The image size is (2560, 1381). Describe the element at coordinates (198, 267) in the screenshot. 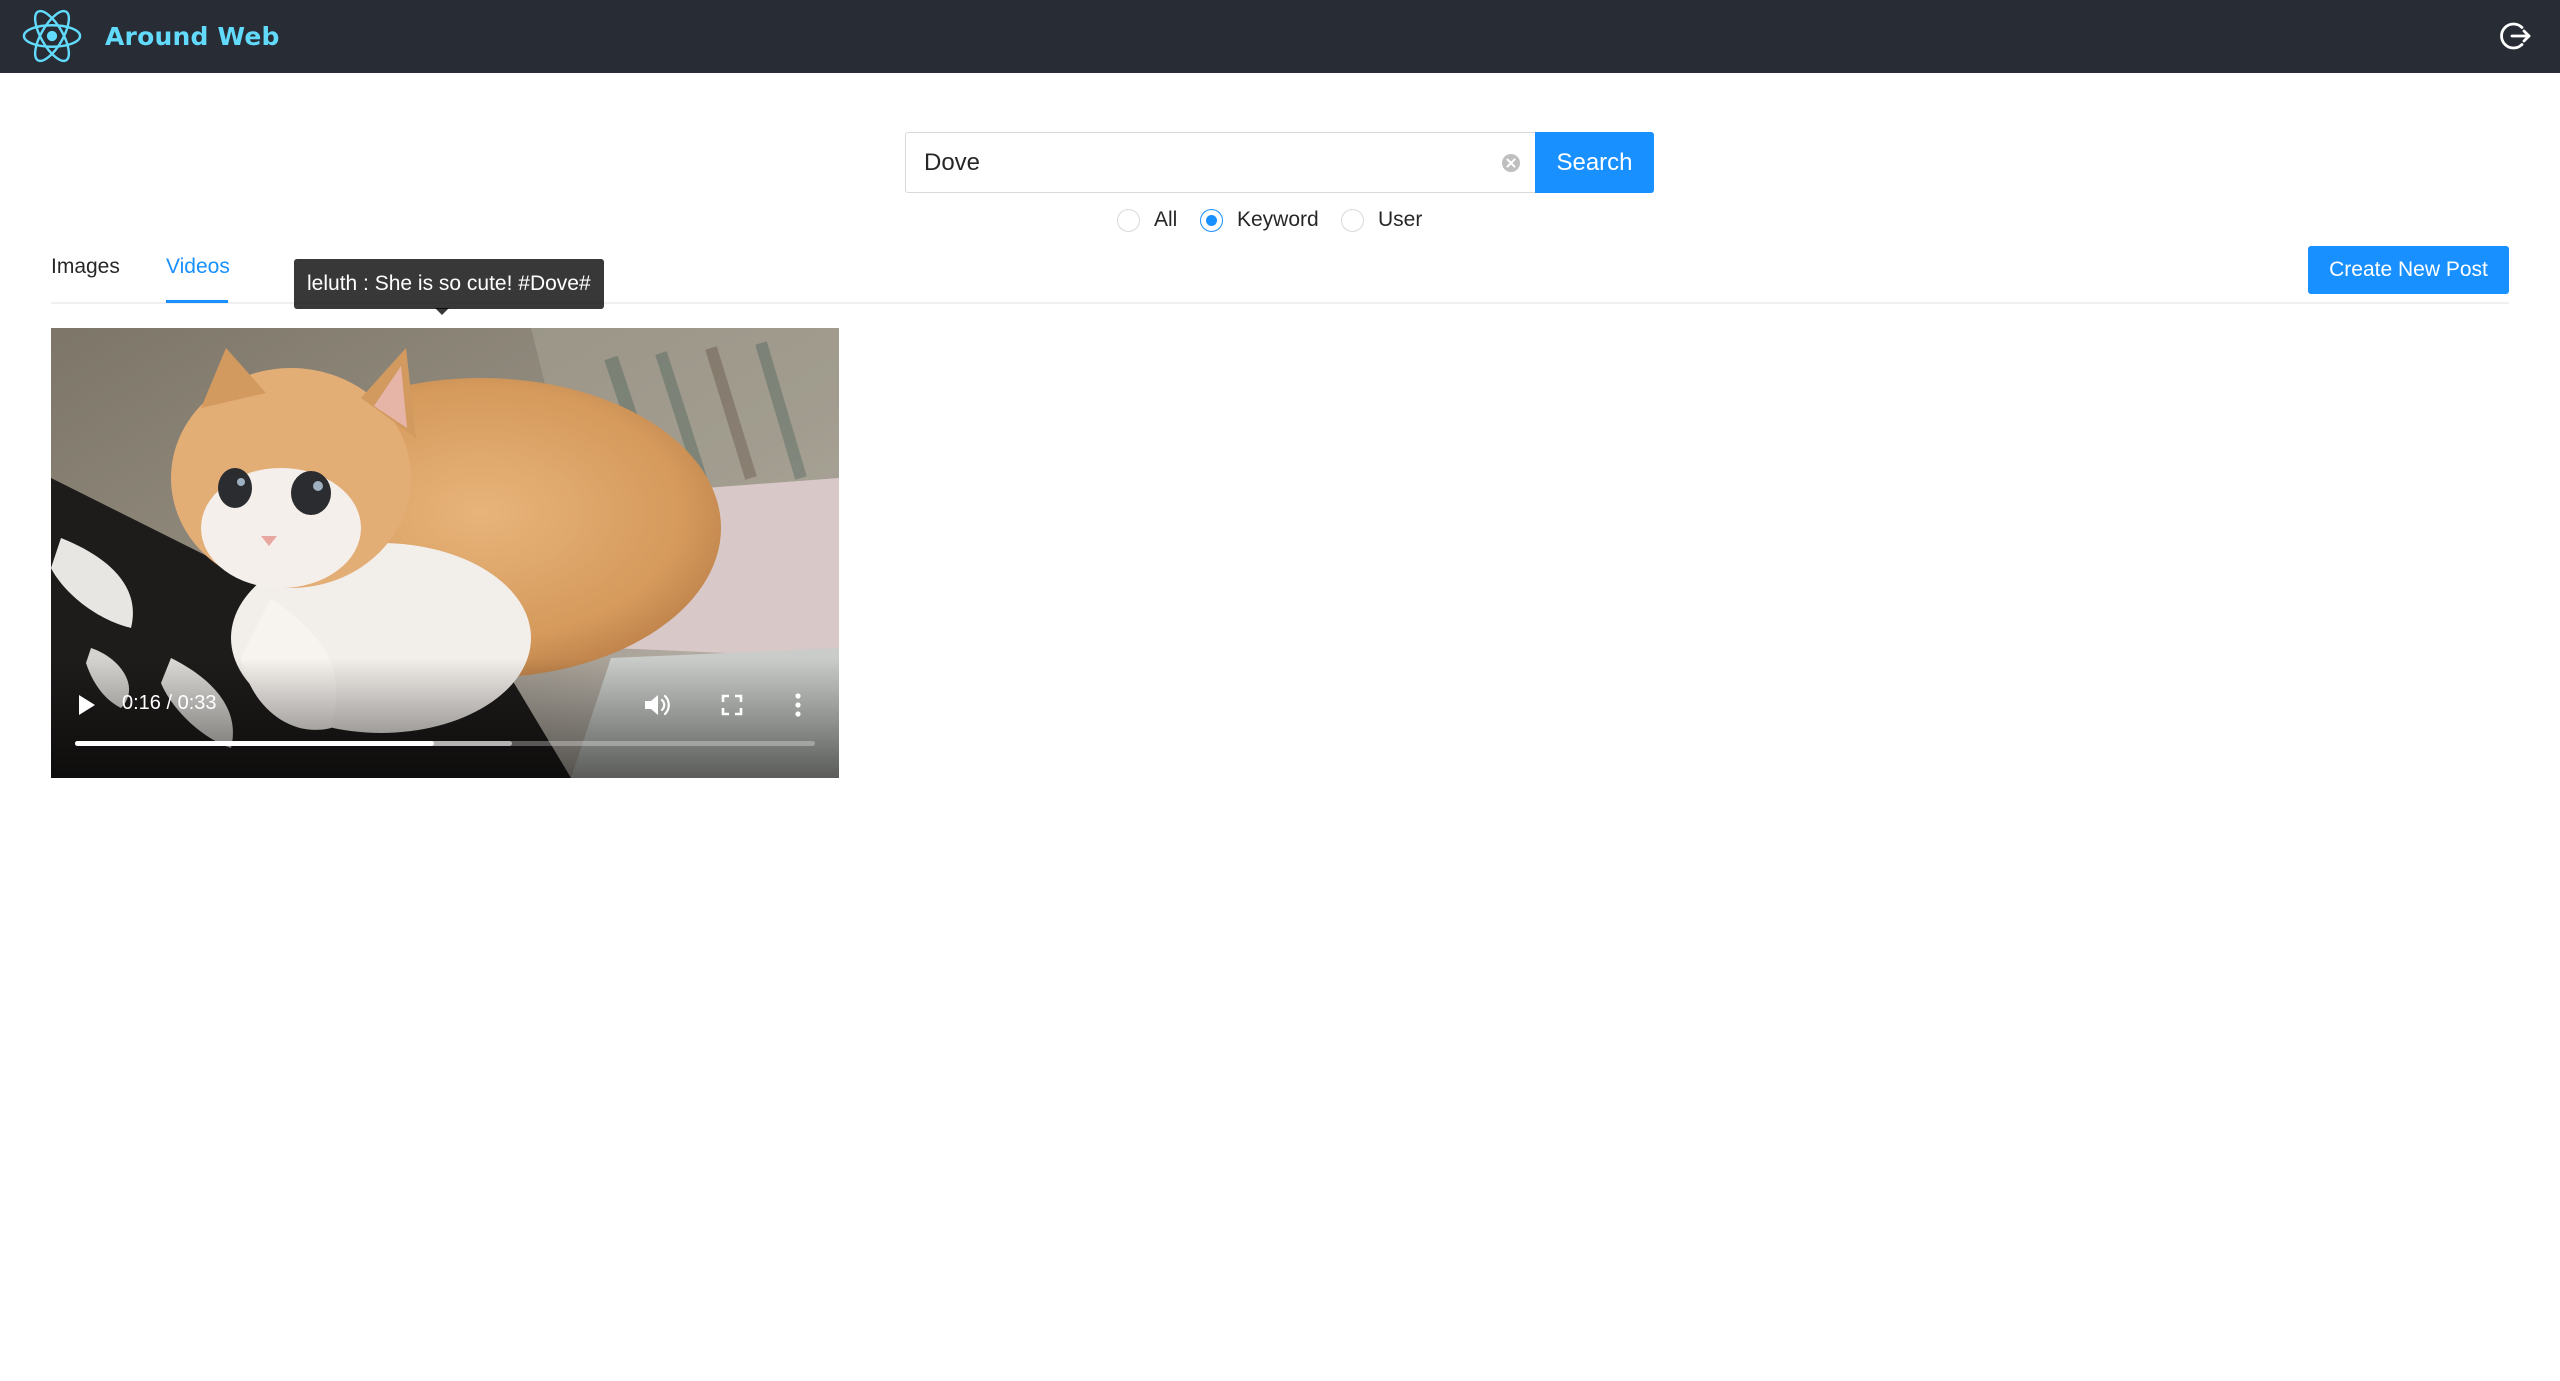

I see `tab-videos: Videos` at that location.